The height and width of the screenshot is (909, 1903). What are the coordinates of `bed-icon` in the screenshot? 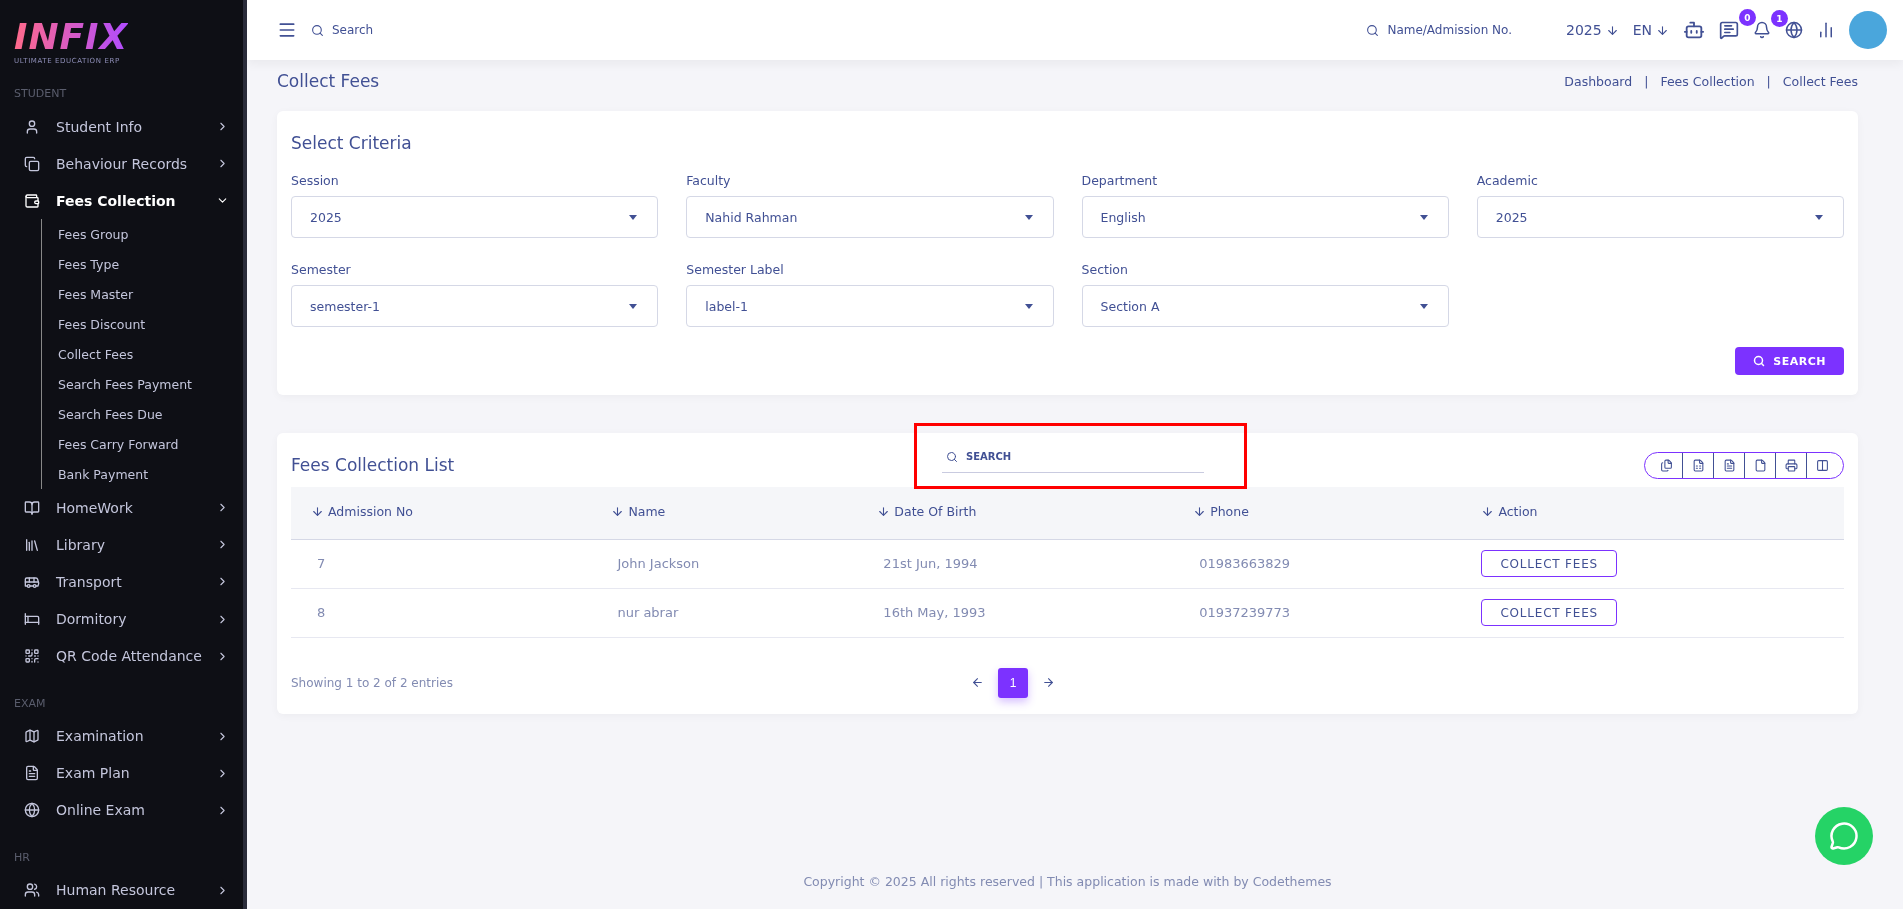 It's located at (32, 619).